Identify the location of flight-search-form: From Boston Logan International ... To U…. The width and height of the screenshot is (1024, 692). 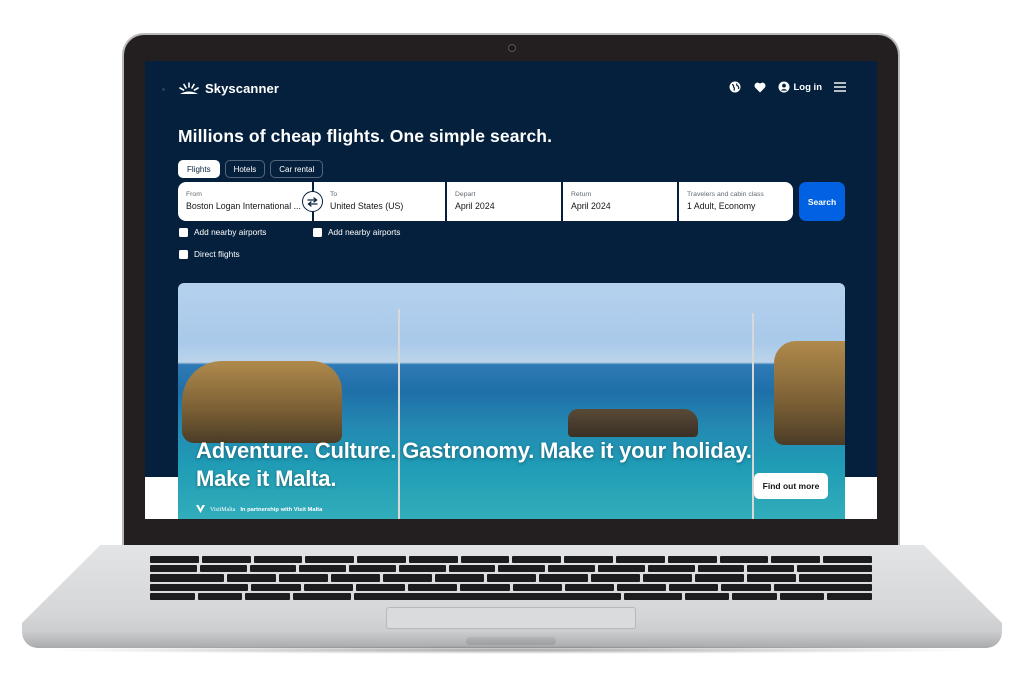
(485, 201).